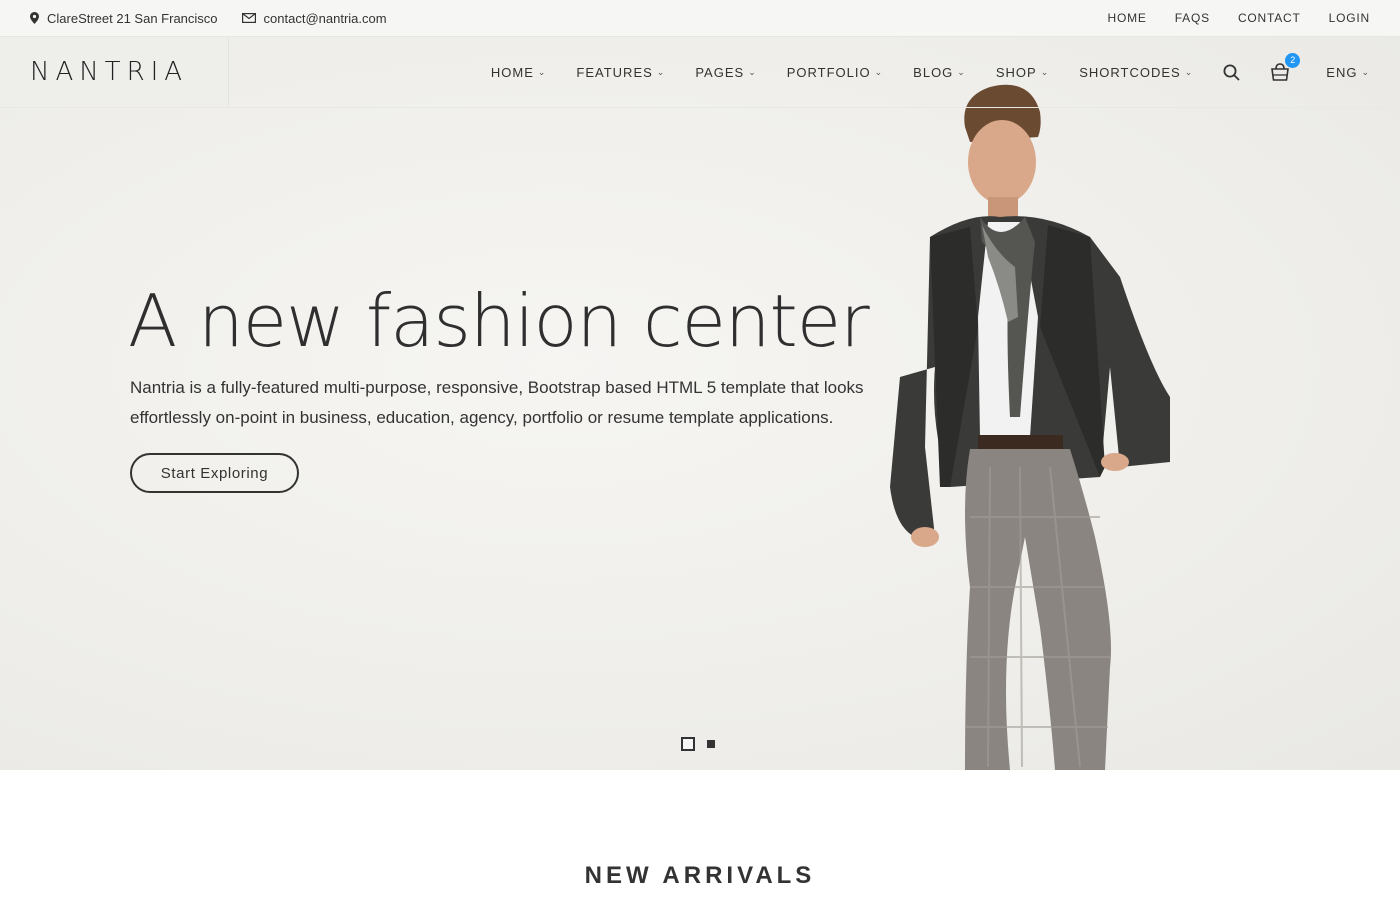 The width and height of the screenshot is (1400, 900). I want to click on nav-shop: SHOP ⌄, so click(1022, 72).